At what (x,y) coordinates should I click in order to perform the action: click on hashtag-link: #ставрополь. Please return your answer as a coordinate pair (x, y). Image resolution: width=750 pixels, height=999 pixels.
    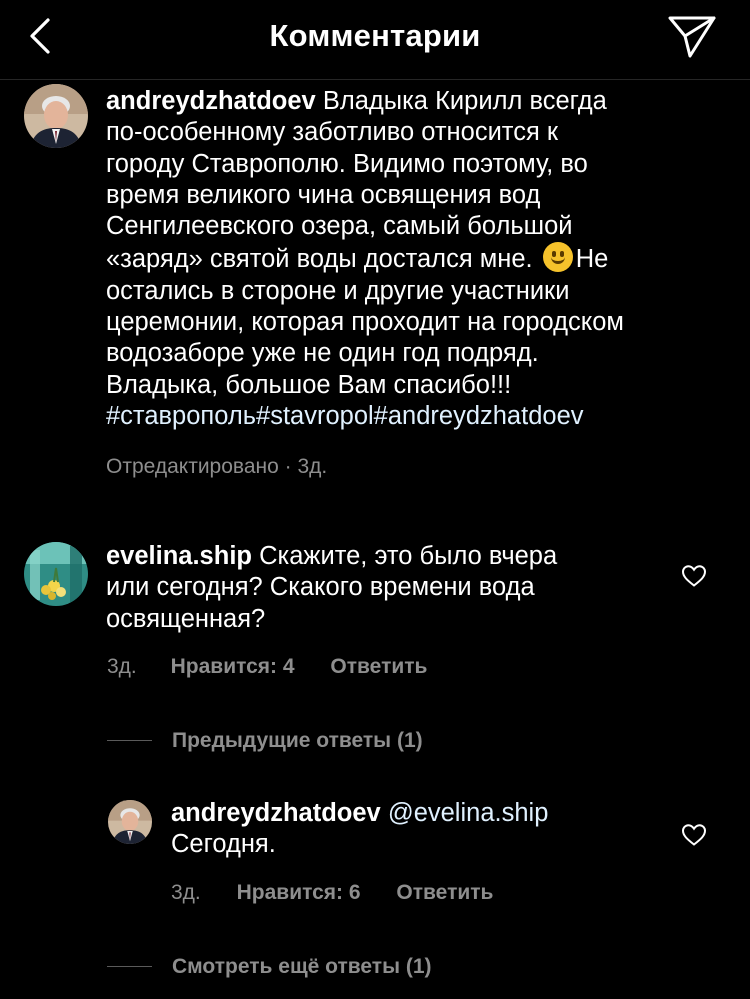
    Looking at the image, I should click on (181, 416).